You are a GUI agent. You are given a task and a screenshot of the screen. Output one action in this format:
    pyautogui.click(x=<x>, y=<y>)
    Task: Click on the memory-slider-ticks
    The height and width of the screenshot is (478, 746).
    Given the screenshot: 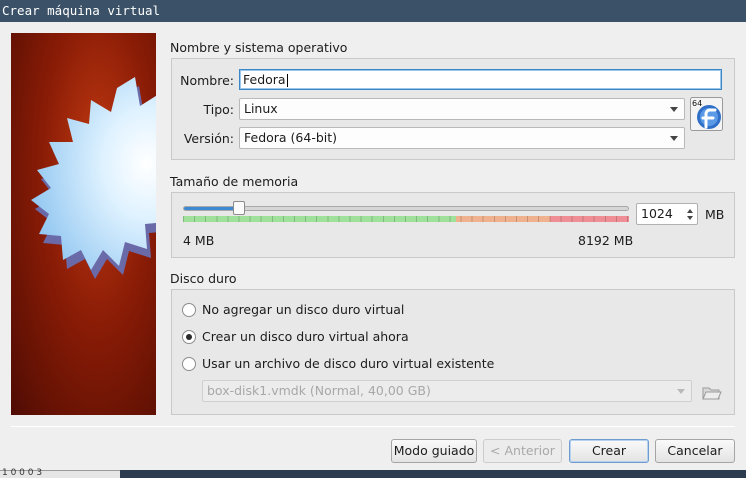 What is the action you would take?
    pyautogui.click(x=406, y=219)
    